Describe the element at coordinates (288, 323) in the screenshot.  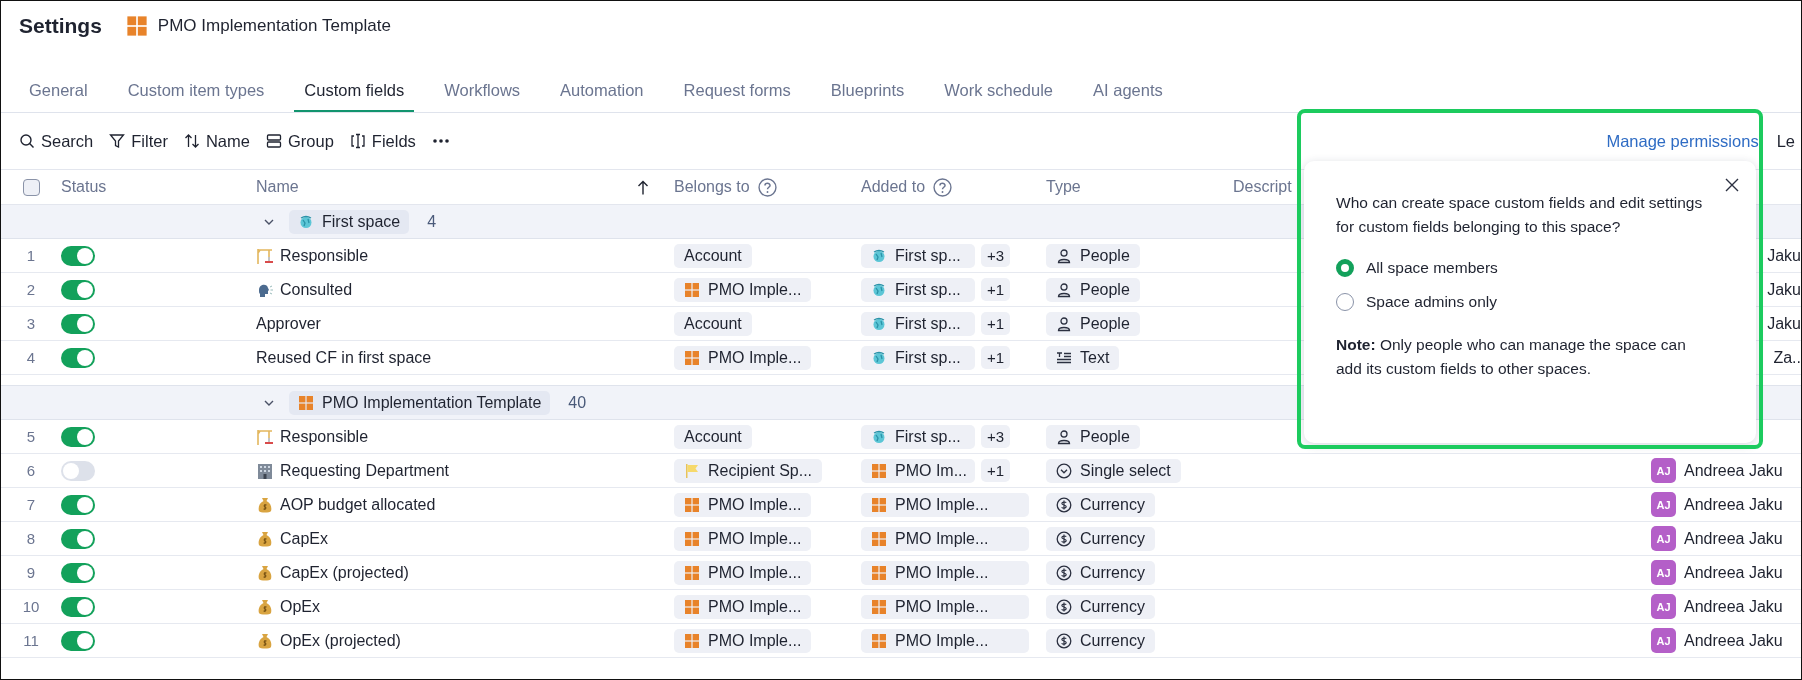
I see `field-name: Approver` at that location.